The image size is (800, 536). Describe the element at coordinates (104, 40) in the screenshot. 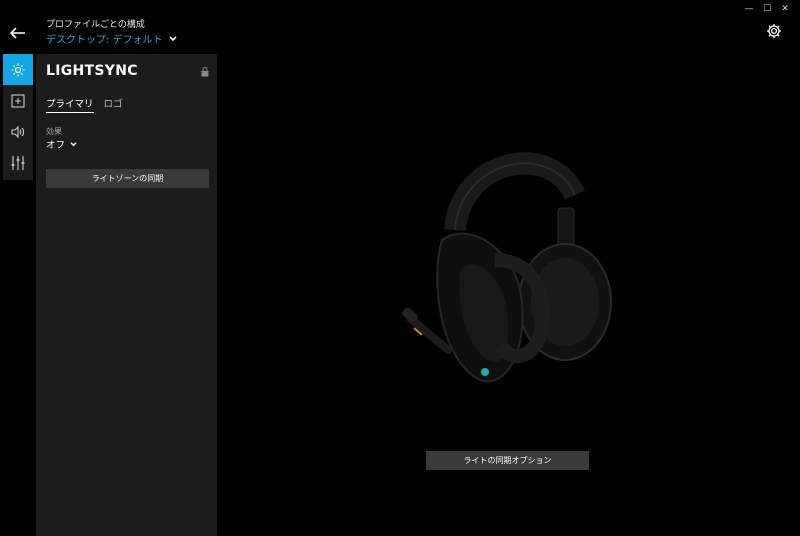

I see `profile-label: デスクトップ: デフォルト` at that location.